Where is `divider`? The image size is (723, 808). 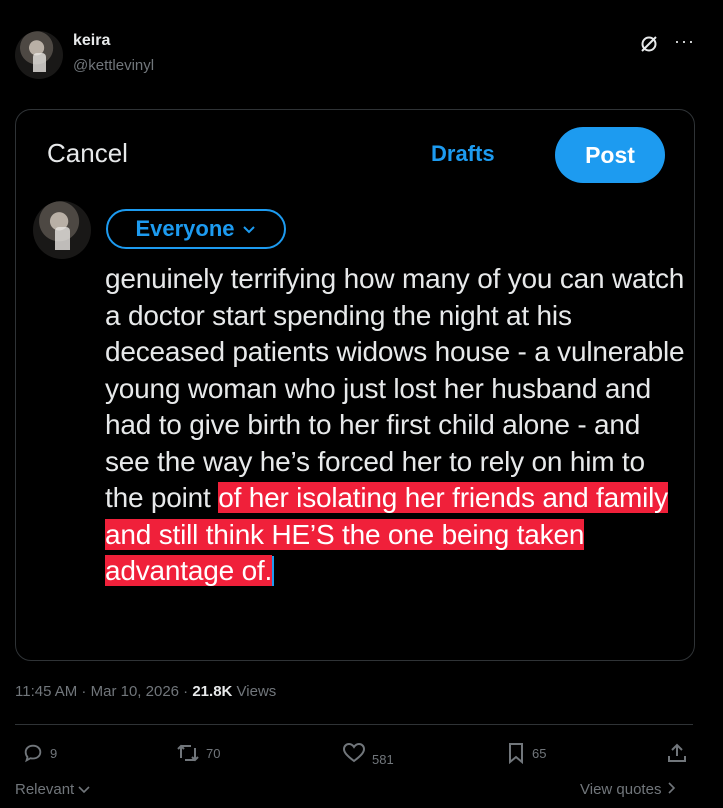 divider is located at coordinates (354, 724).